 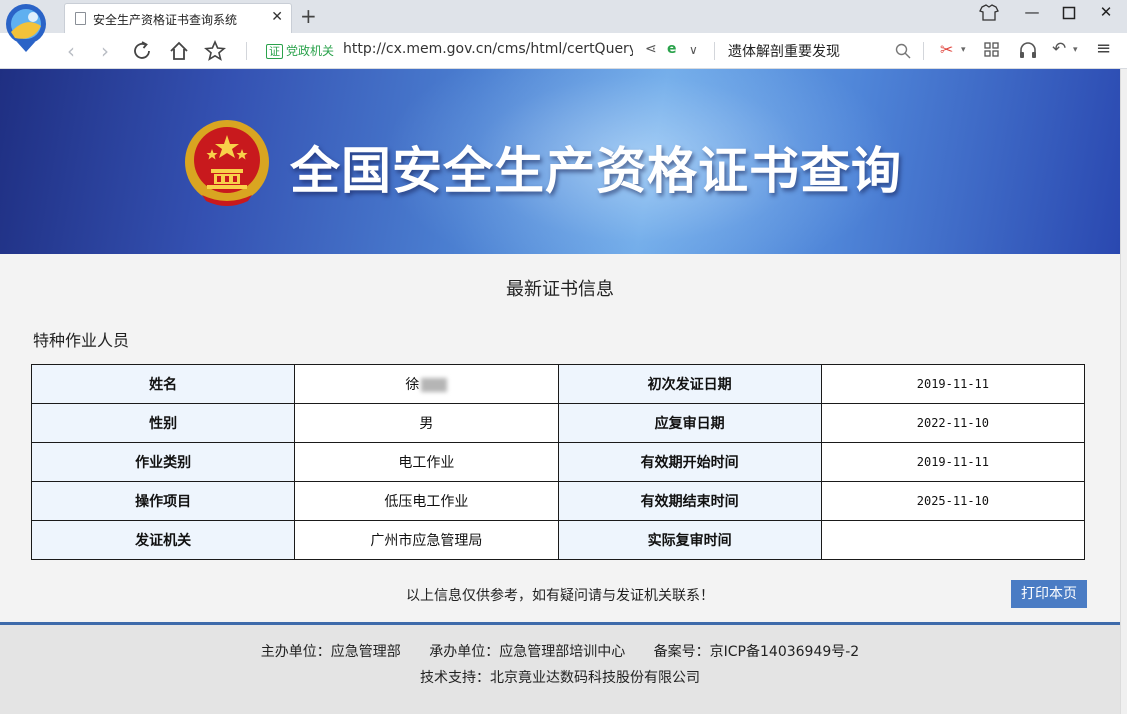 What do you see at coordinates (277, 17) in the screenshot?
I see `close-tab-icon: ✕` at bounding box center [277, 17].